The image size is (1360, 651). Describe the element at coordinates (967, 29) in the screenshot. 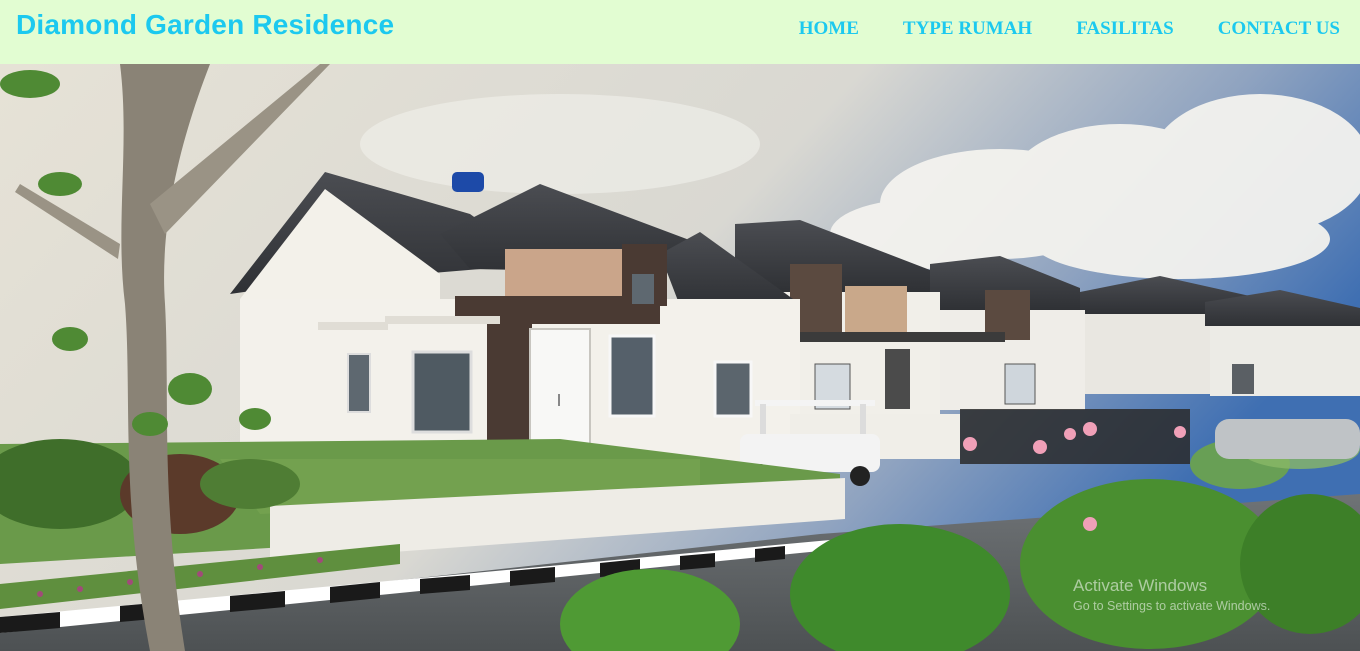

I see `nav-type-rumah-link: TYPE RUMAH` at that location.